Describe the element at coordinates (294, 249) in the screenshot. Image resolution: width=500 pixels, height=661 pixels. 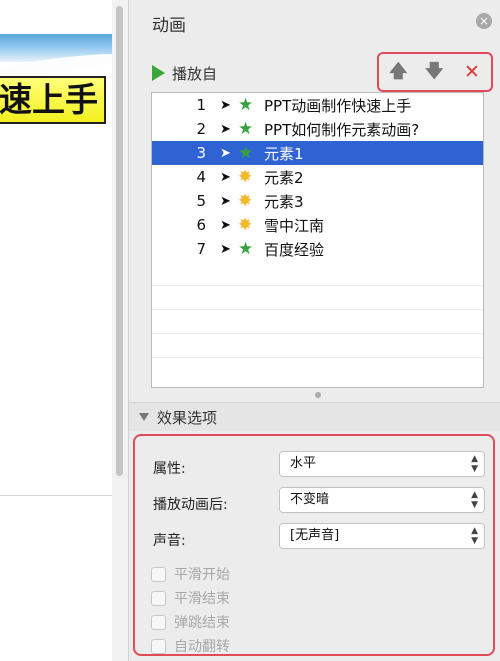
I see `animation-name: 百度经验` at that location.